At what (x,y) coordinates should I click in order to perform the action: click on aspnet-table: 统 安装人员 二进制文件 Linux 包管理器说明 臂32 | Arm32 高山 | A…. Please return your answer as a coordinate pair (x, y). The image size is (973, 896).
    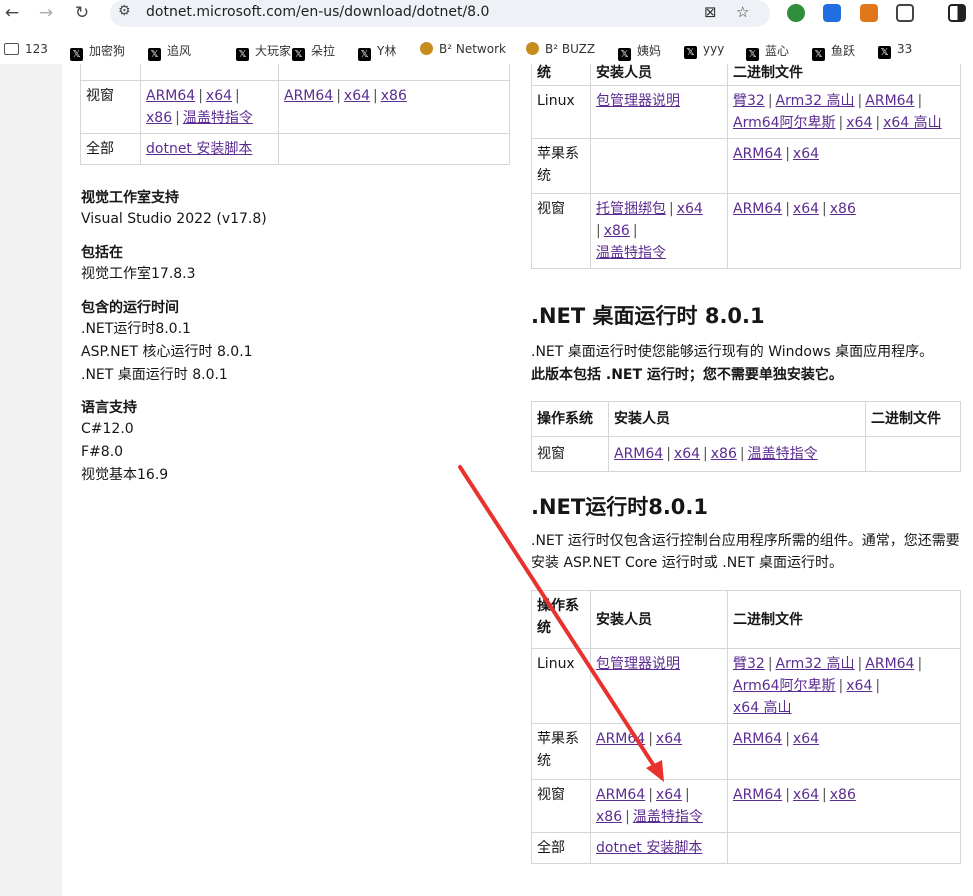
    Looking at the image, I should click on (746, 166).